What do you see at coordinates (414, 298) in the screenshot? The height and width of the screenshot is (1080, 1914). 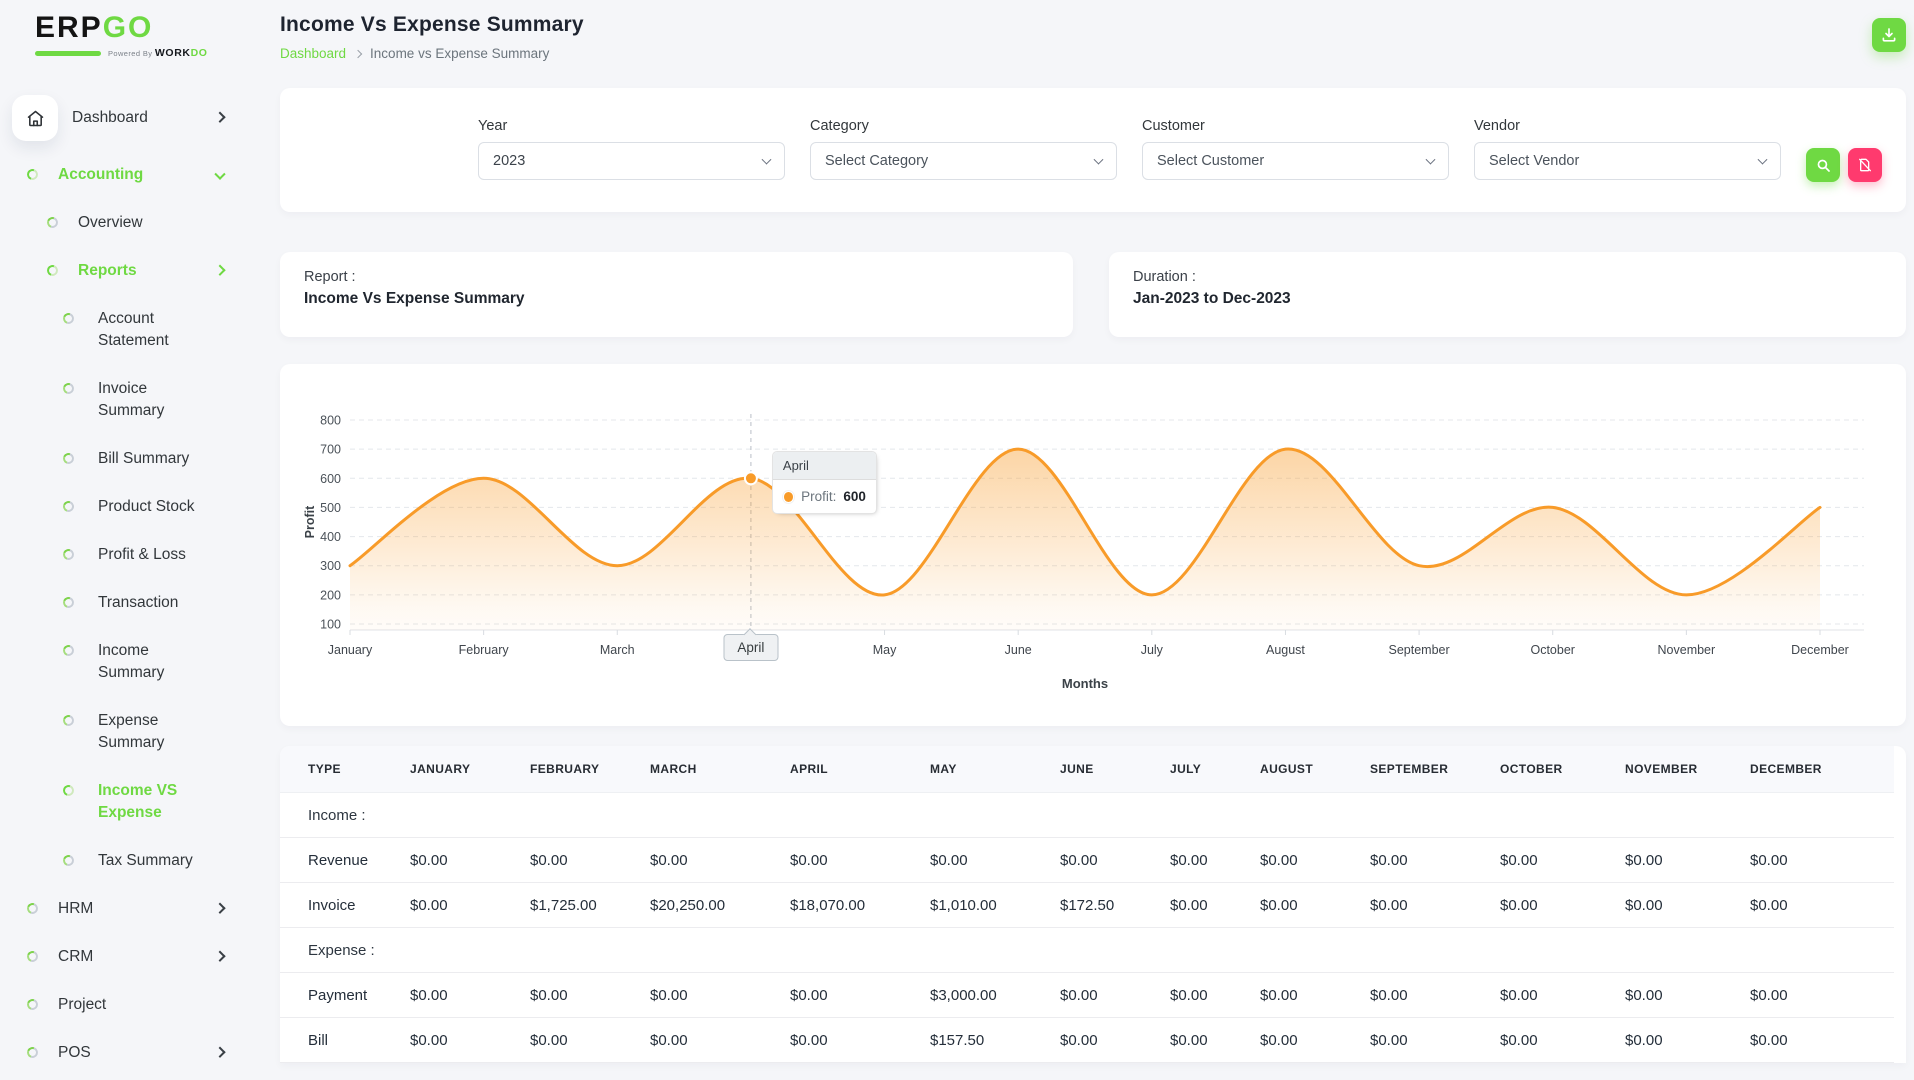 I see `report-value: Income Vs Expense Summary` at bounding box center [414, 298].